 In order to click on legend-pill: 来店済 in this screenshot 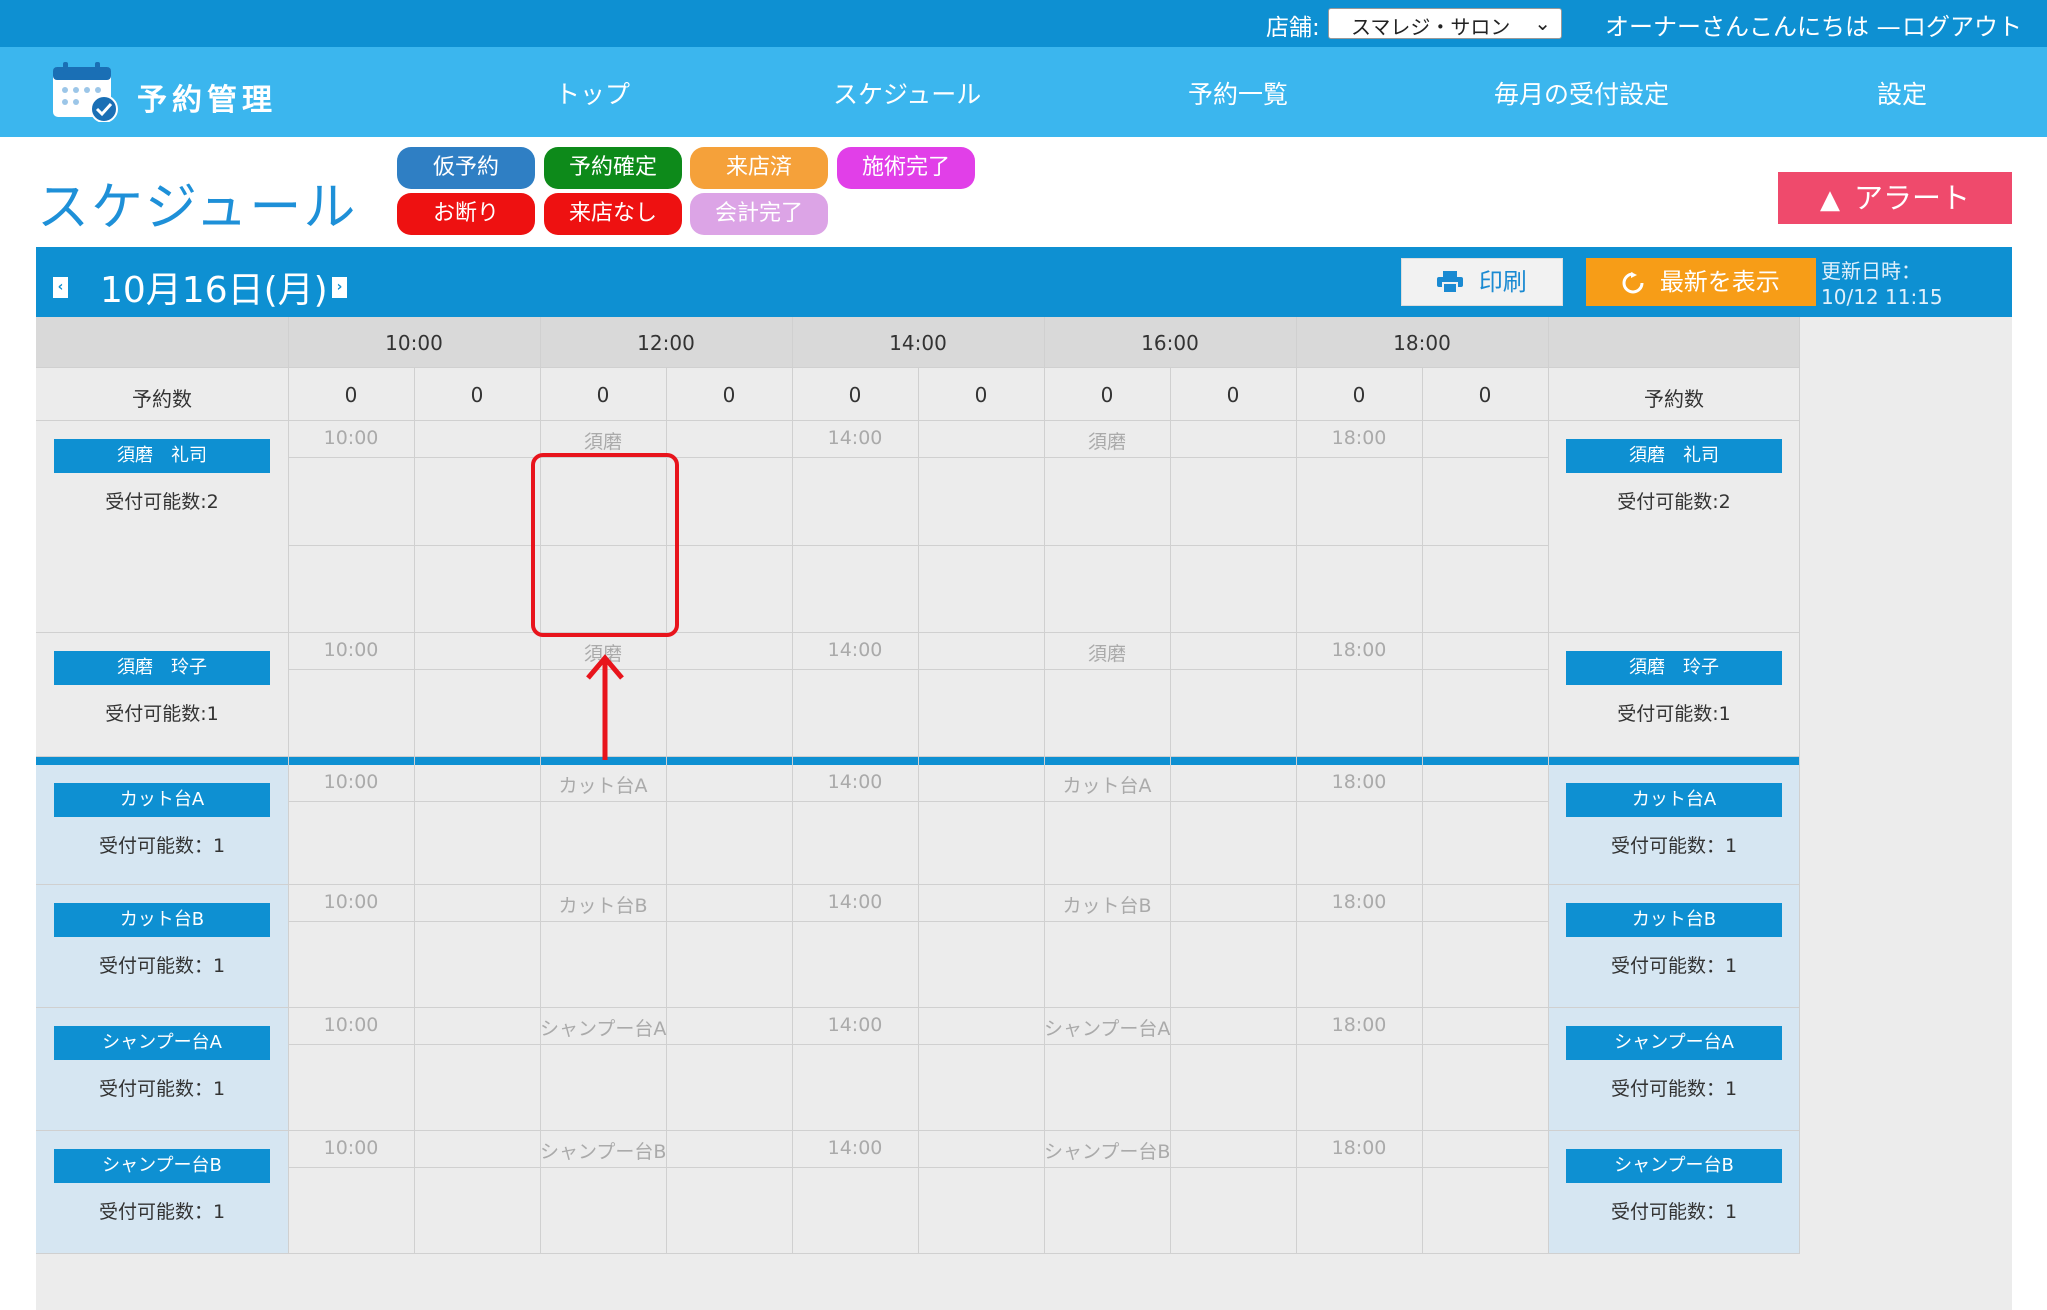, I will do `click(759, 168)`.